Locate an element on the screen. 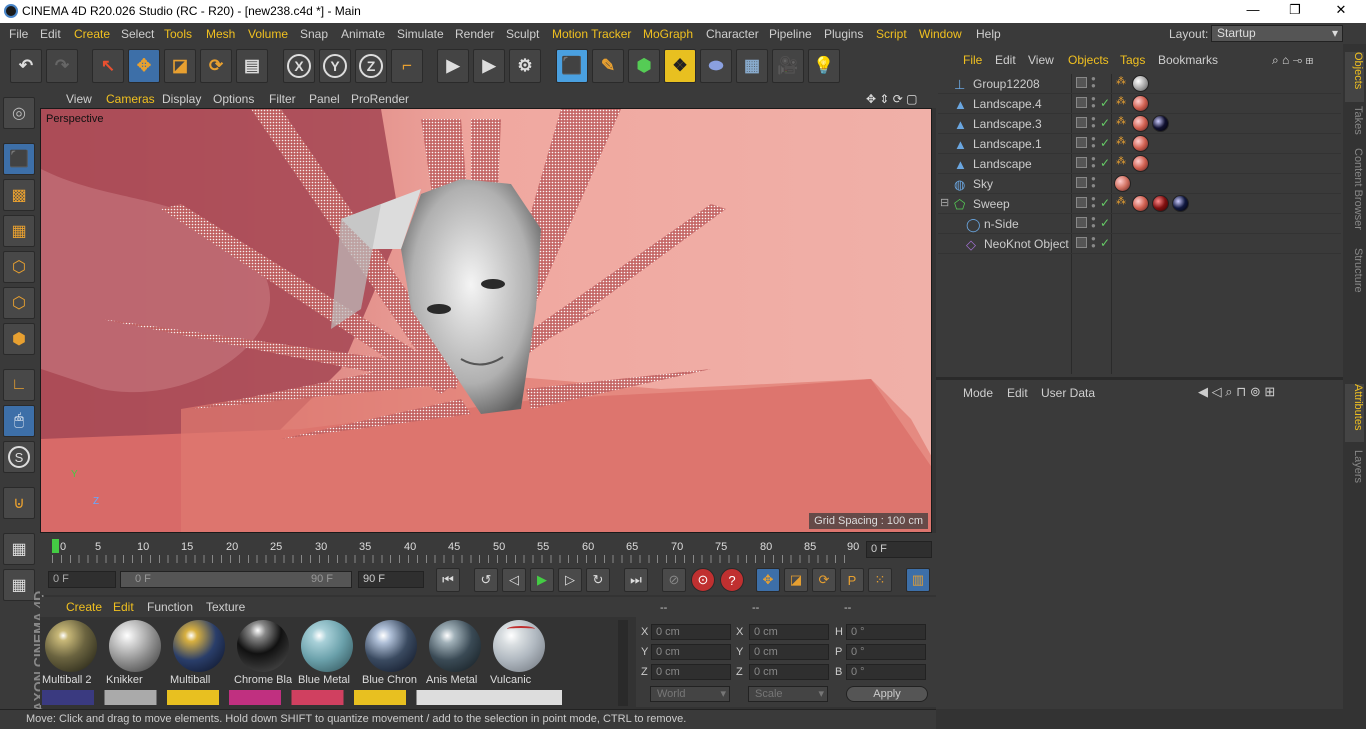 Image resolution: width=1366 pixels, height=729 pixels. next-frame-button: ▷ is located at coordinates (570, 580).